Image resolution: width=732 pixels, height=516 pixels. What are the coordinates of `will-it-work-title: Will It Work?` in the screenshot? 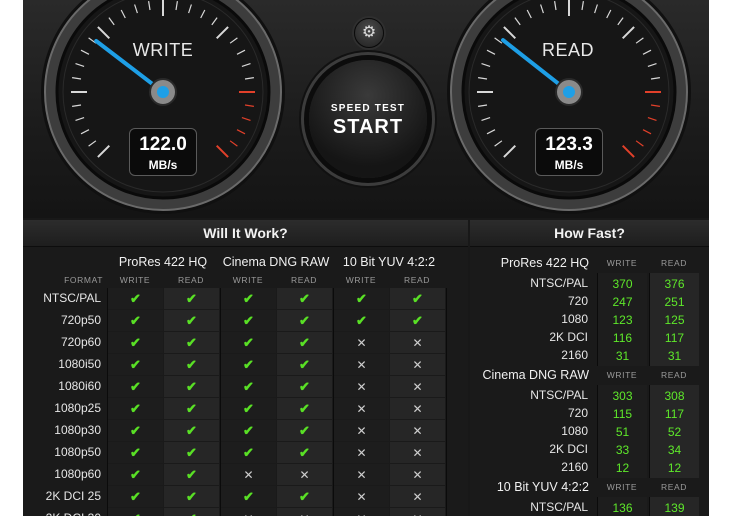 It's located at (245, 233).